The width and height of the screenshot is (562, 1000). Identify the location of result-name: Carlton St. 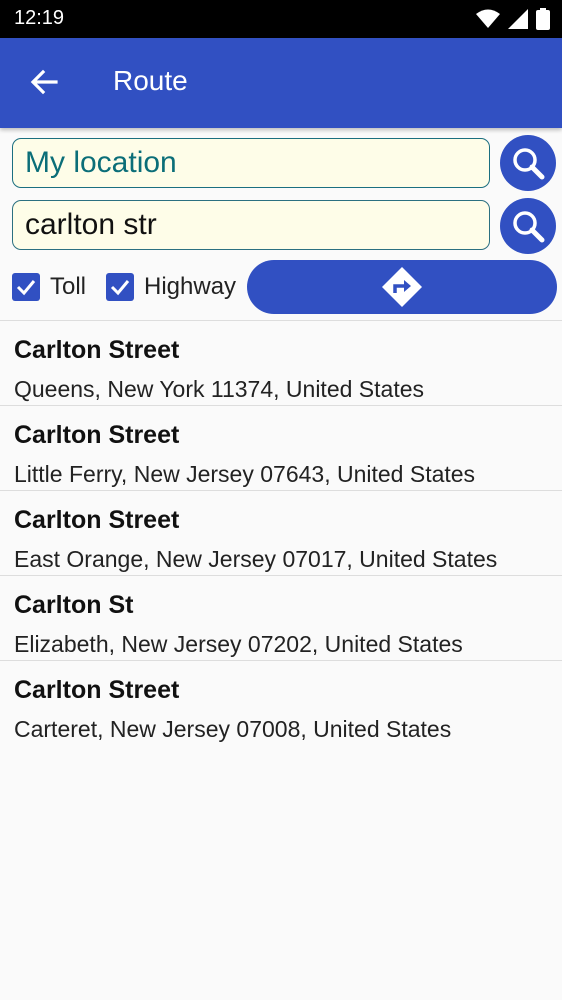
(74, 605).